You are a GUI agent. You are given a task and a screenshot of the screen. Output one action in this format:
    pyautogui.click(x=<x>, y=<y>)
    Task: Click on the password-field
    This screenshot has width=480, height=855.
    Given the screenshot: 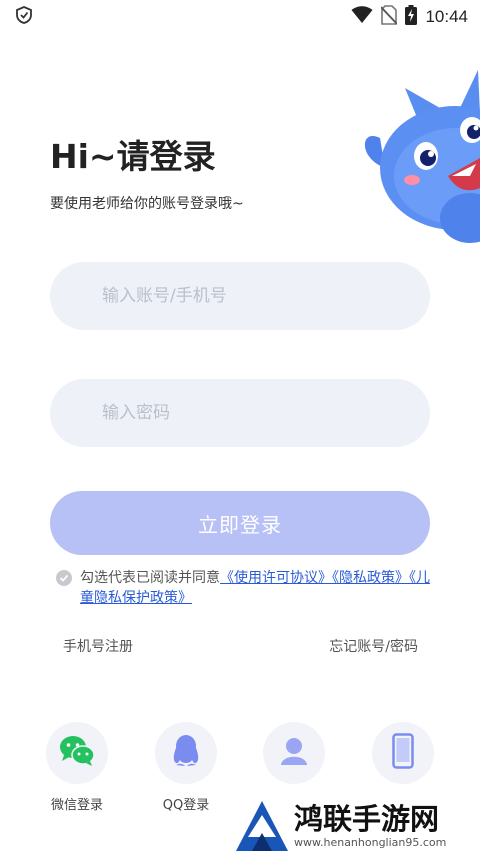 What is the action you would take?
    pyautogui.click(x=240, y=413)
    